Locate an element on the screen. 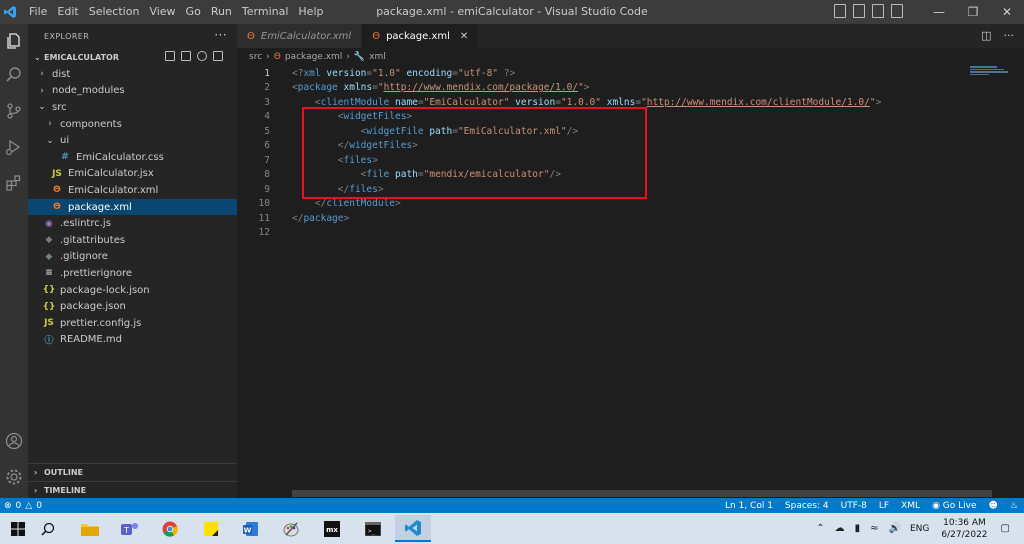 The height and width of the screenshot is (544, 1024). source-control-icon is located at coordinates (14, 111).